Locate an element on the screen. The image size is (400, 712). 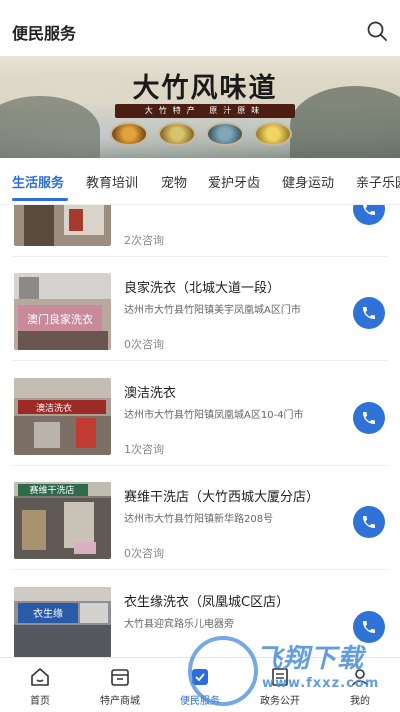
search-icon is located at coordinates (377, 31).